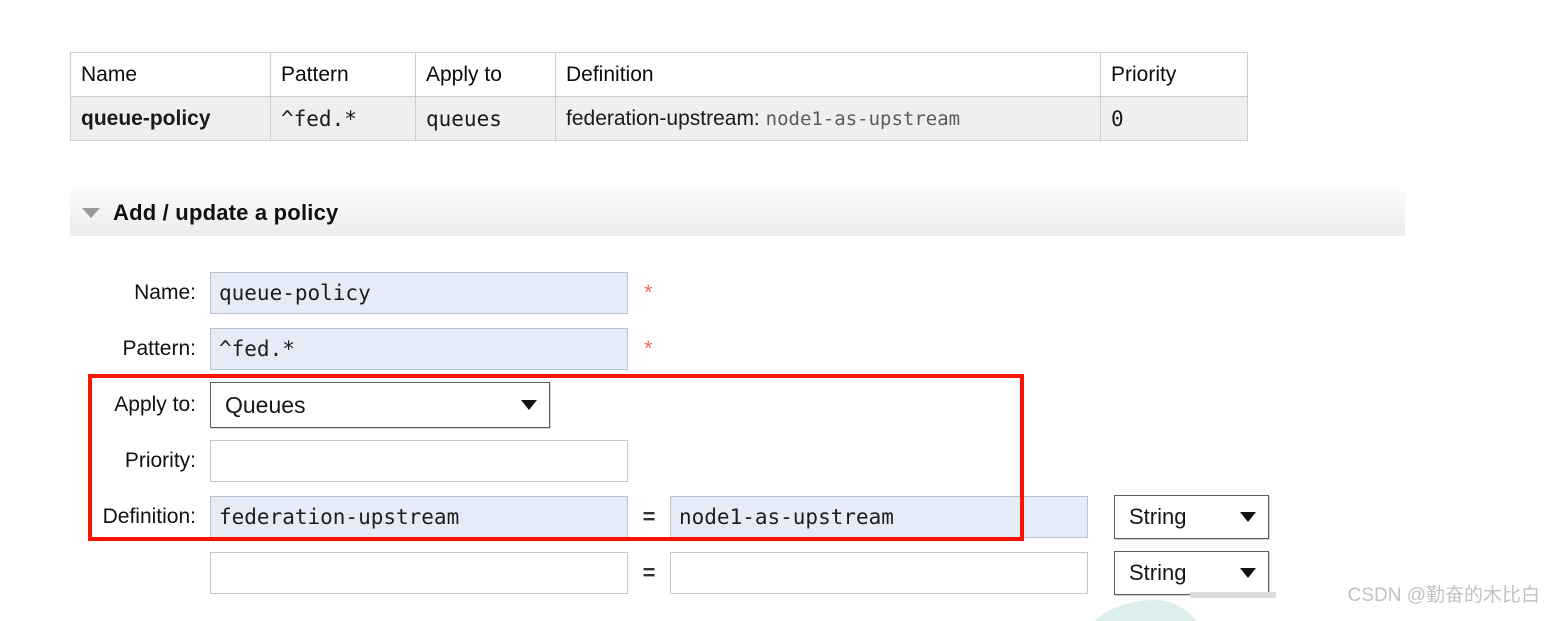 This screenshot has height=621, width=1562. I want to click on watermark-text: CSDN @勤奋的木比白, so click(1443, 595).